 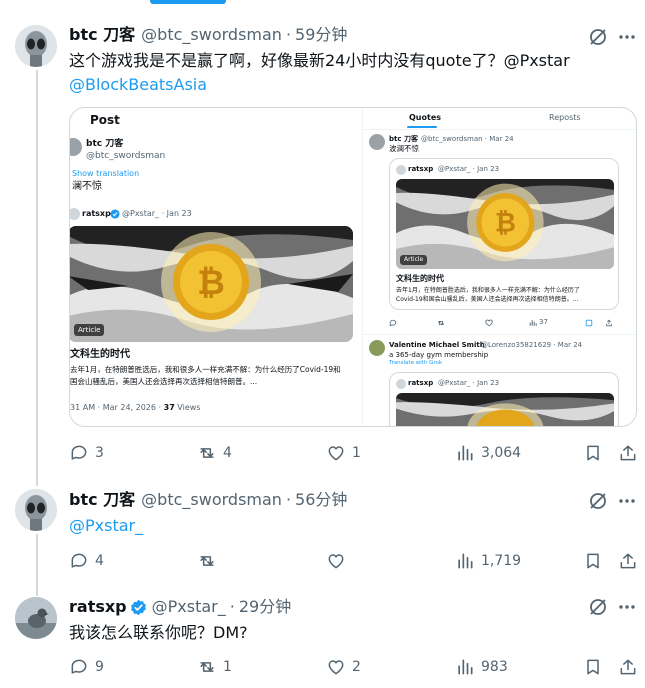 What do you see at coordinates (414, 260) in the screenshot?
I see `article-tag: Article` at bounding box center [414, 260].